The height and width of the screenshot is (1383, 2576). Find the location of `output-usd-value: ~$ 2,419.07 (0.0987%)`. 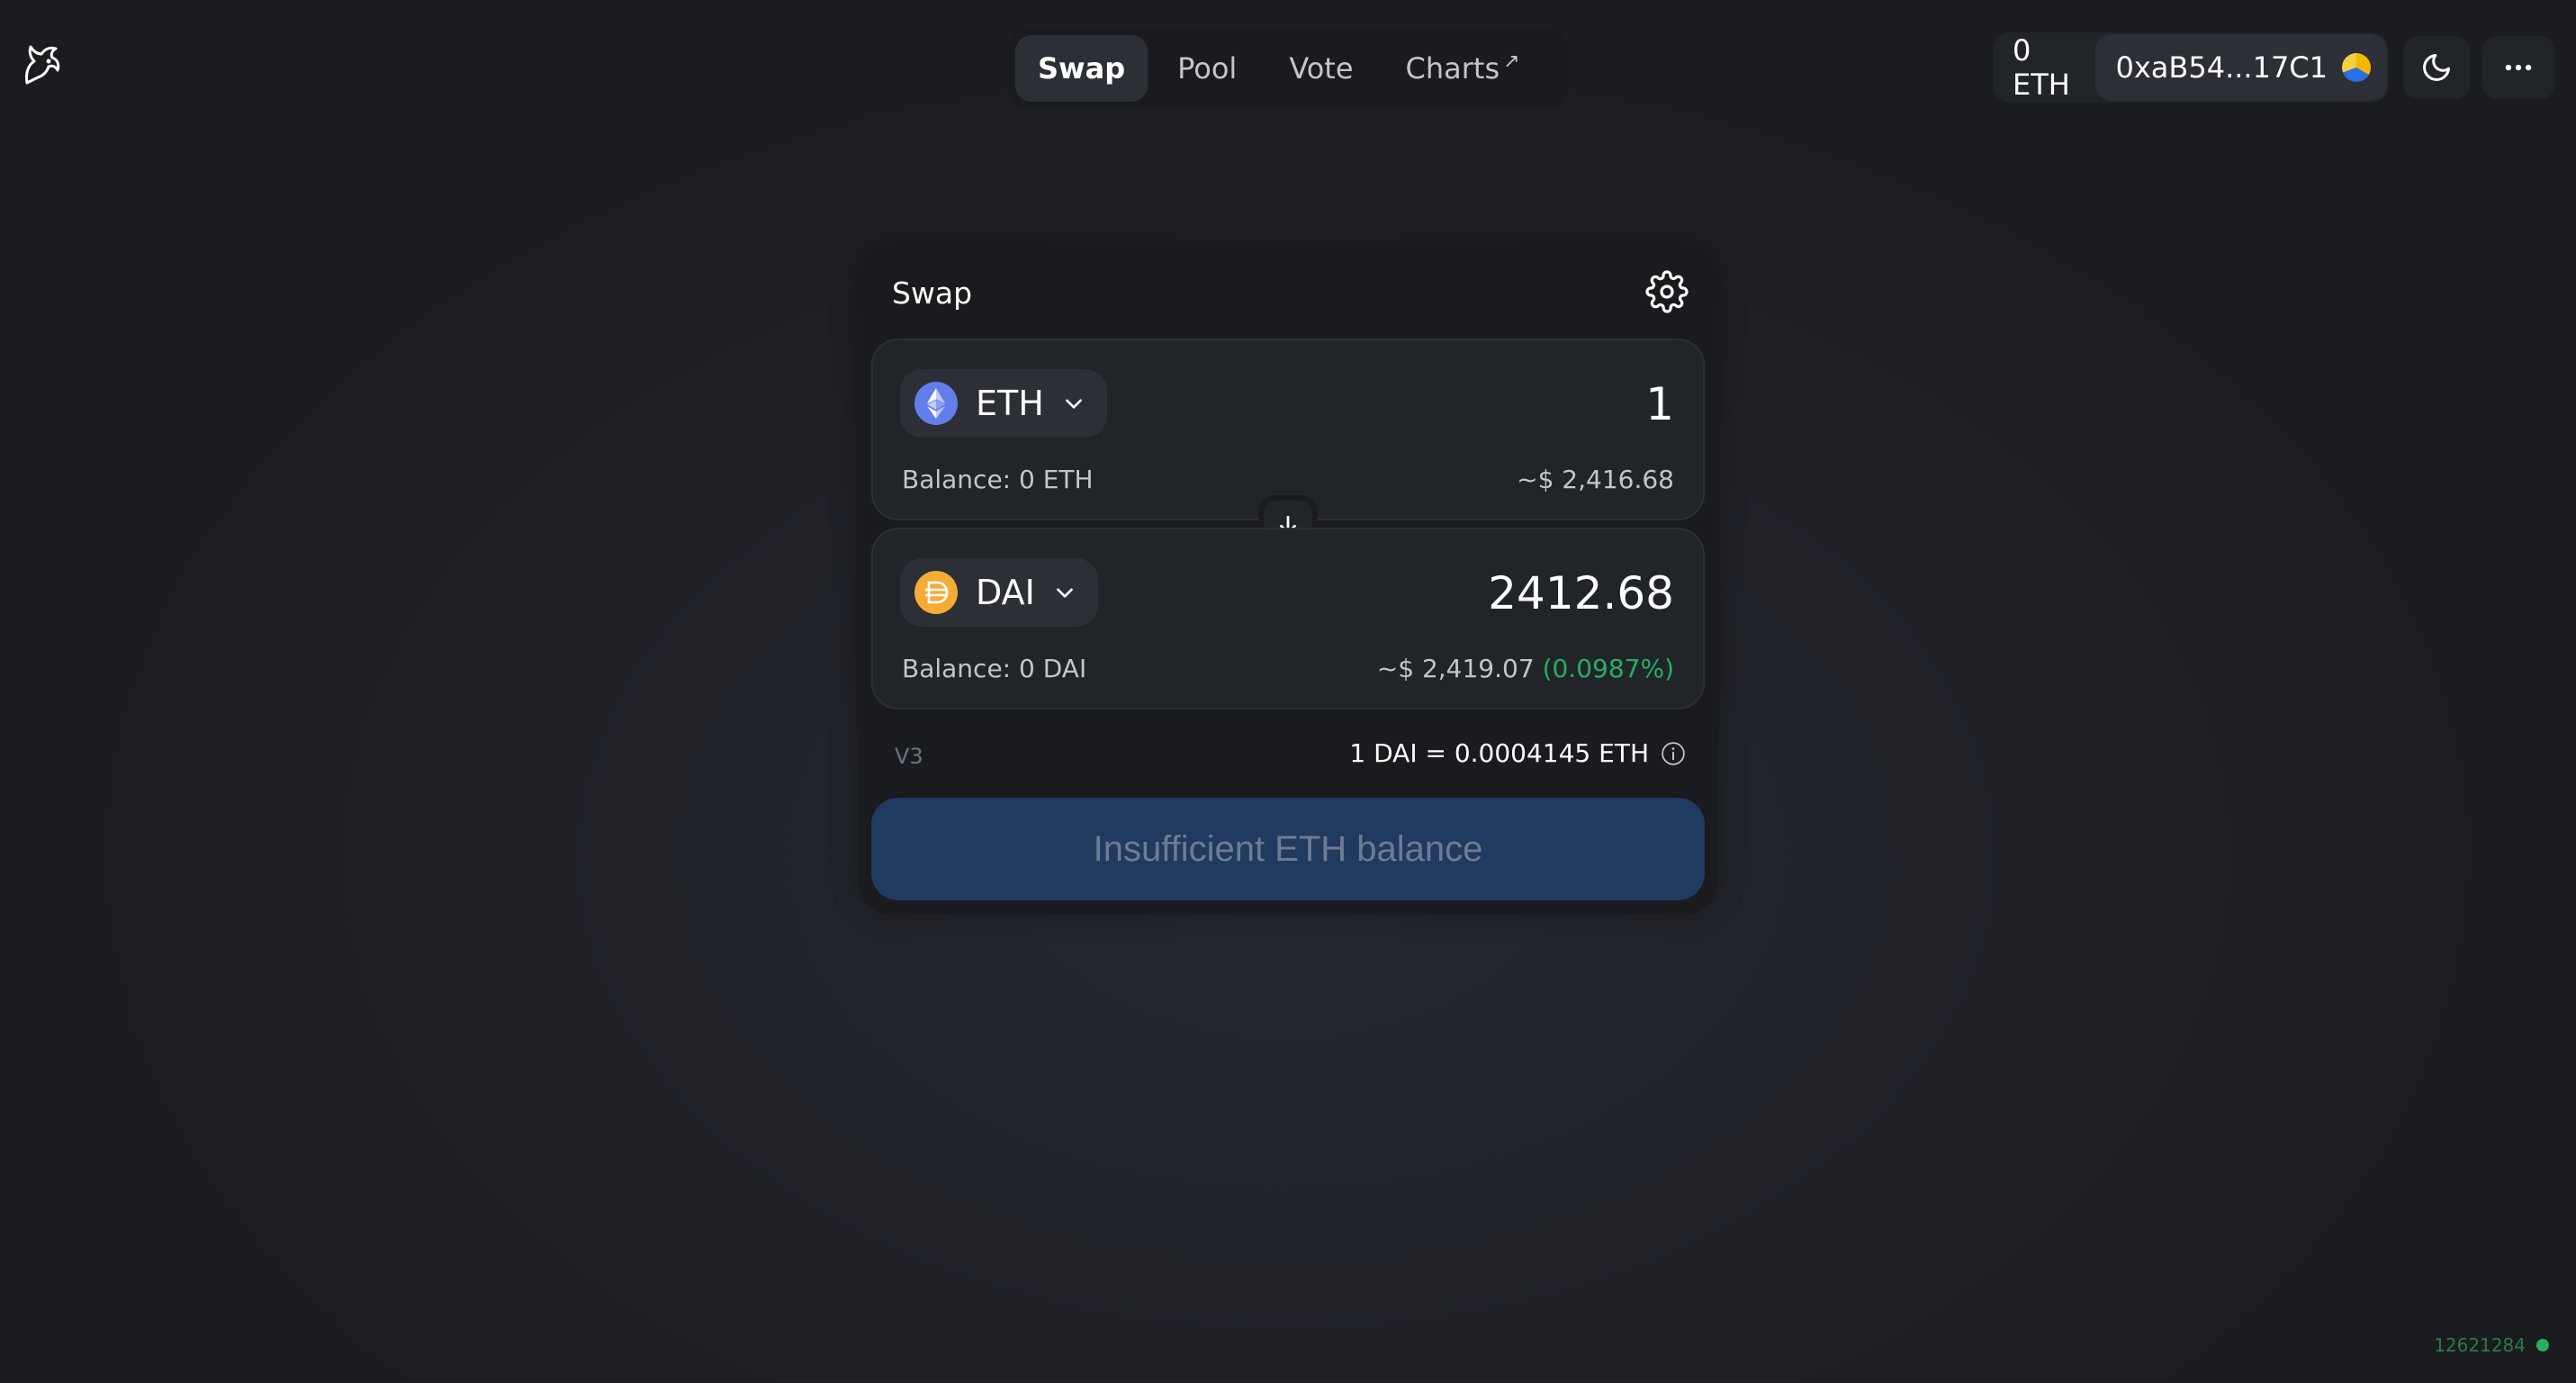

output-usd-value: ~$ 2,419.07 (0.0987%) is located at coordinates (1525, 668).